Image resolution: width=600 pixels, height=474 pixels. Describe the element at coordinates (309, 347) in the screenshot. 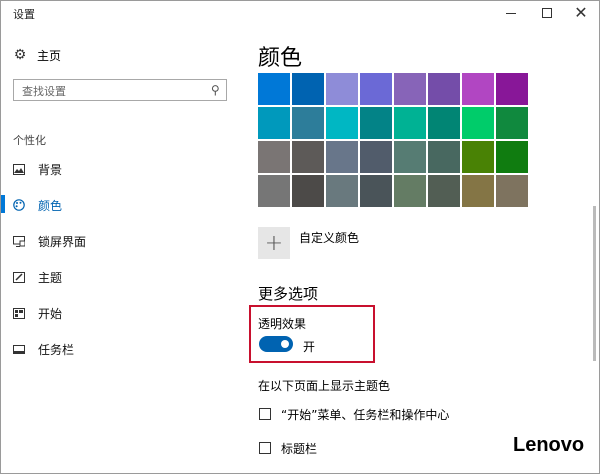

I see `toggle-state-label: 开` at that location.